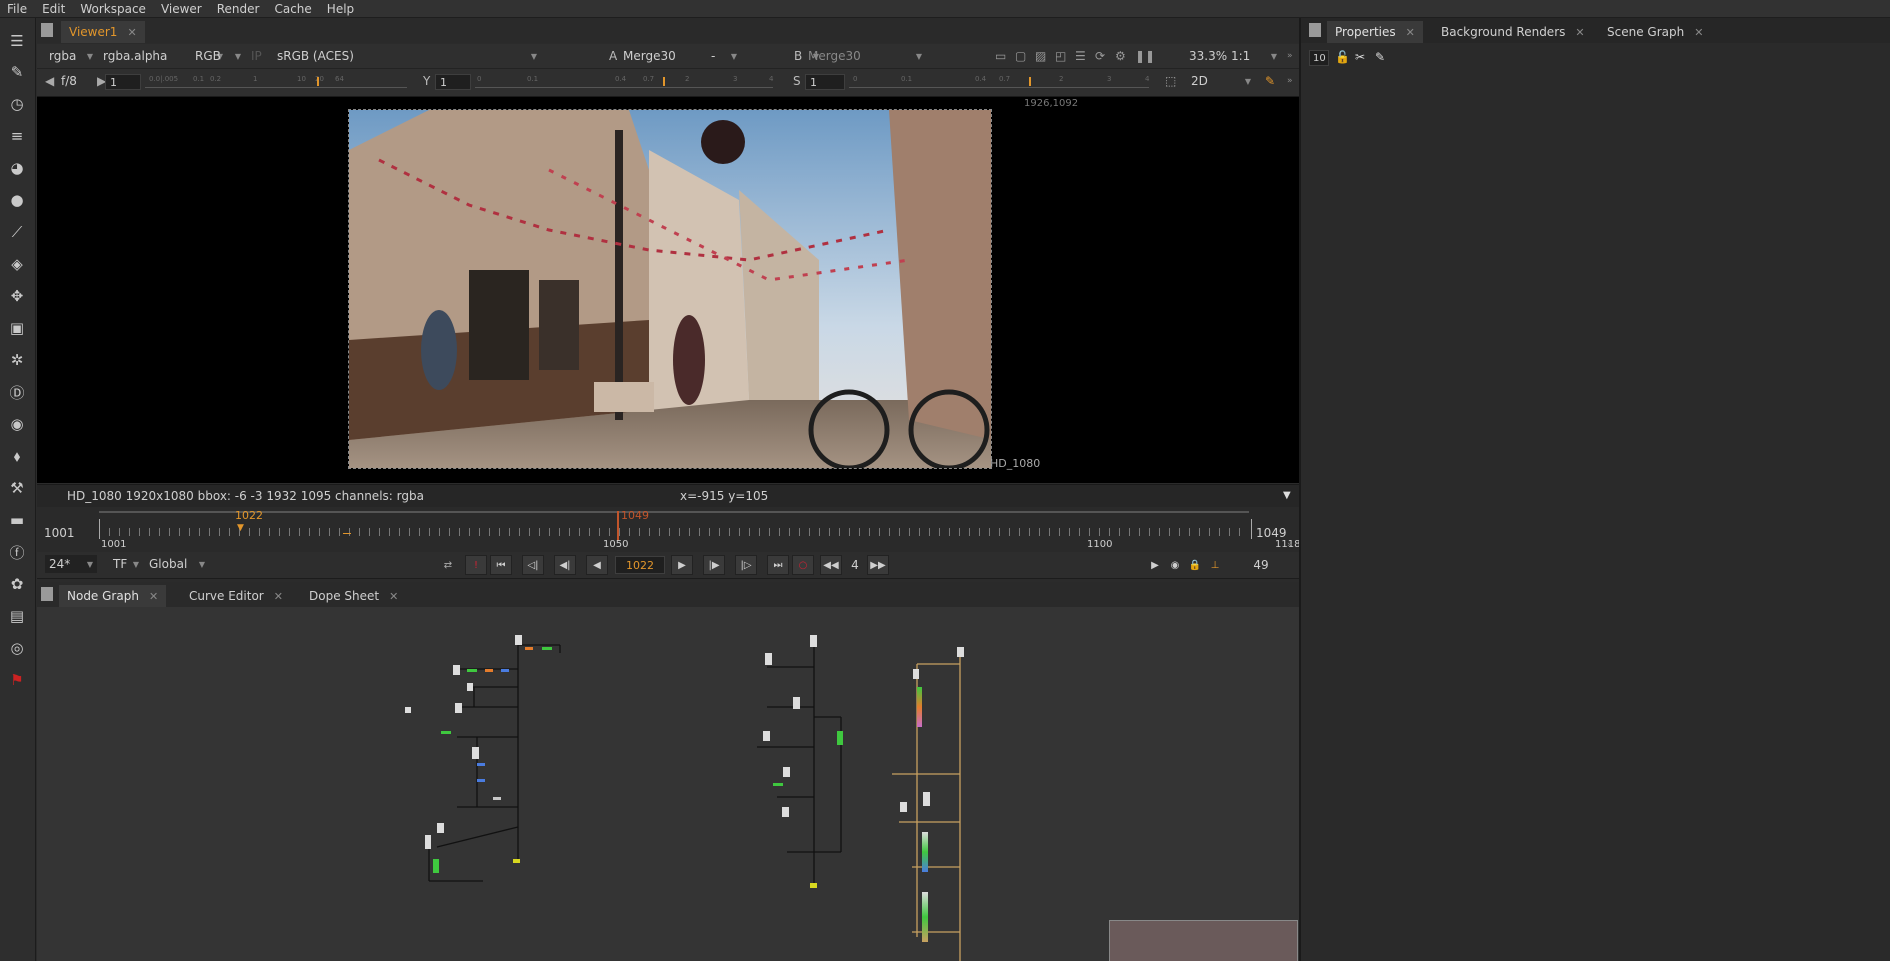  I want to click on current-frame-input: 1022, so click(640, 565).